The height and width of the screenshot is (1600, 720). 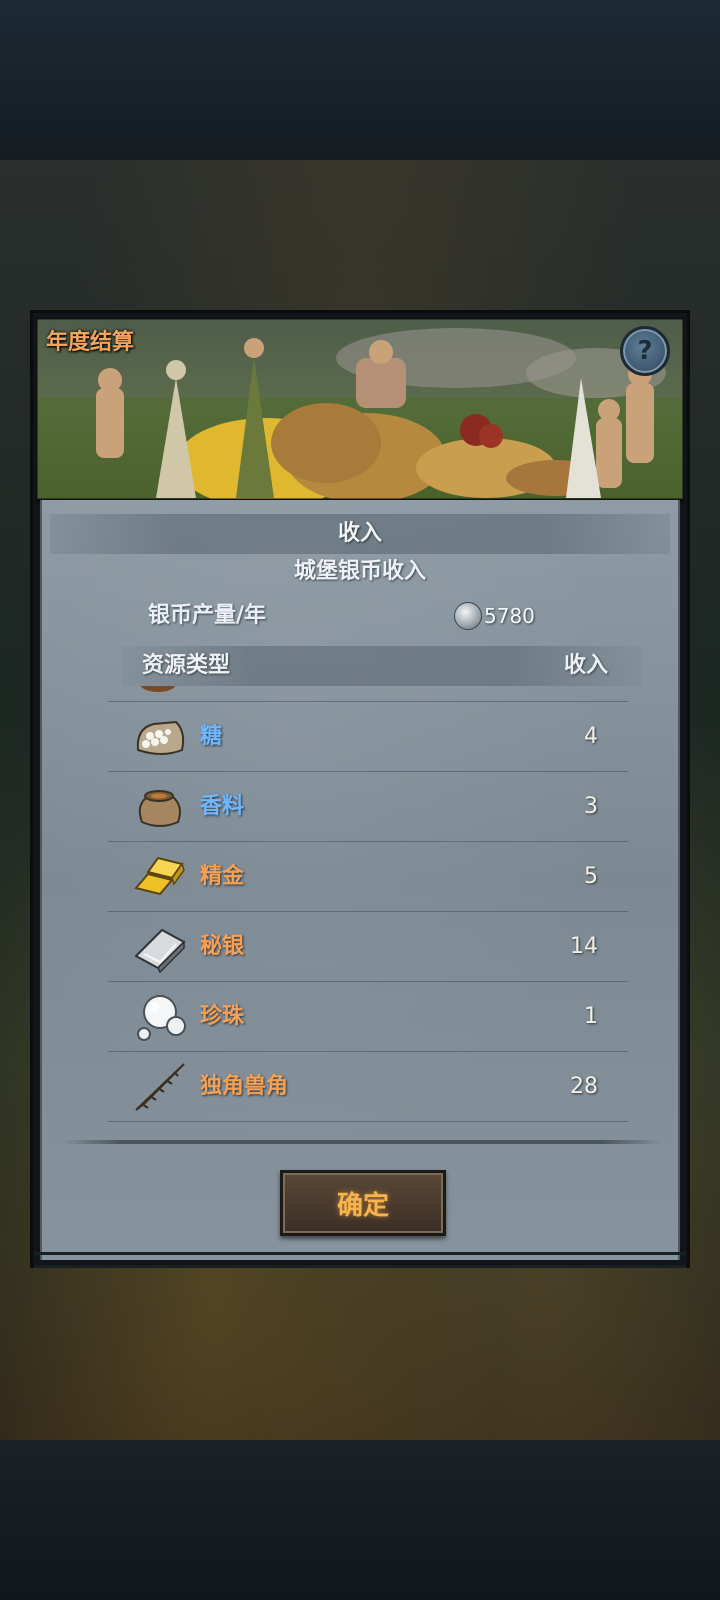 I want to click on list-item: 秘银 14, so click(x=368, y=947).